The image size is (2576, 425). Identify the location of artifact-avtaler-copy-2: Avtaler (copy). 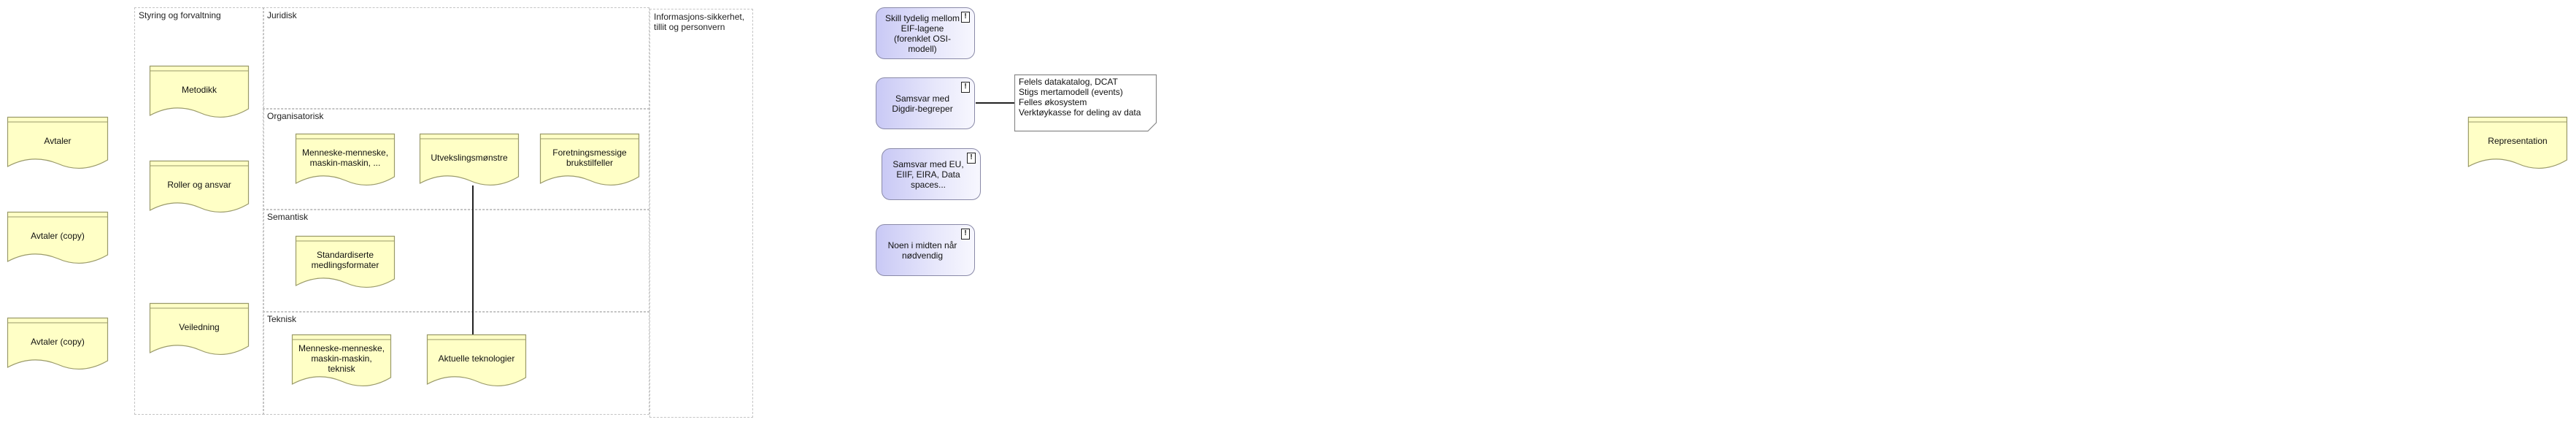
(58, 344).